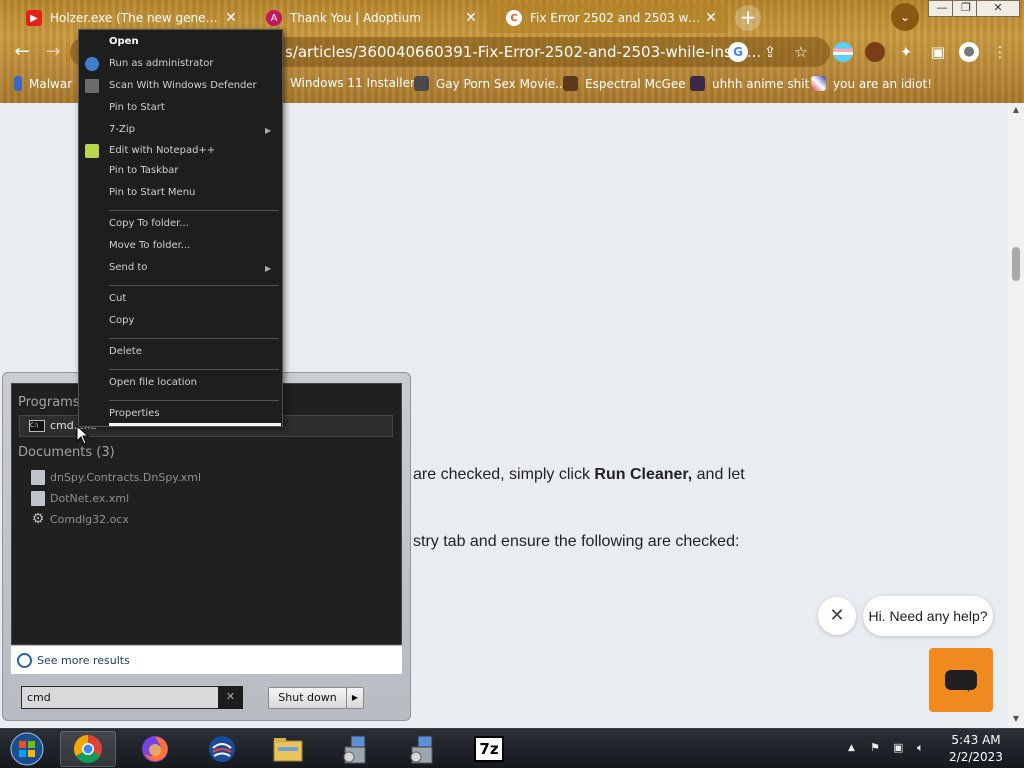 The image size is (1024, 768). What do you see at coordinates (152, 192) in the screenshot?
I see `menu-item-pin-to-start-menu: Pin to Start Menu` at bounding box center [152, 192].